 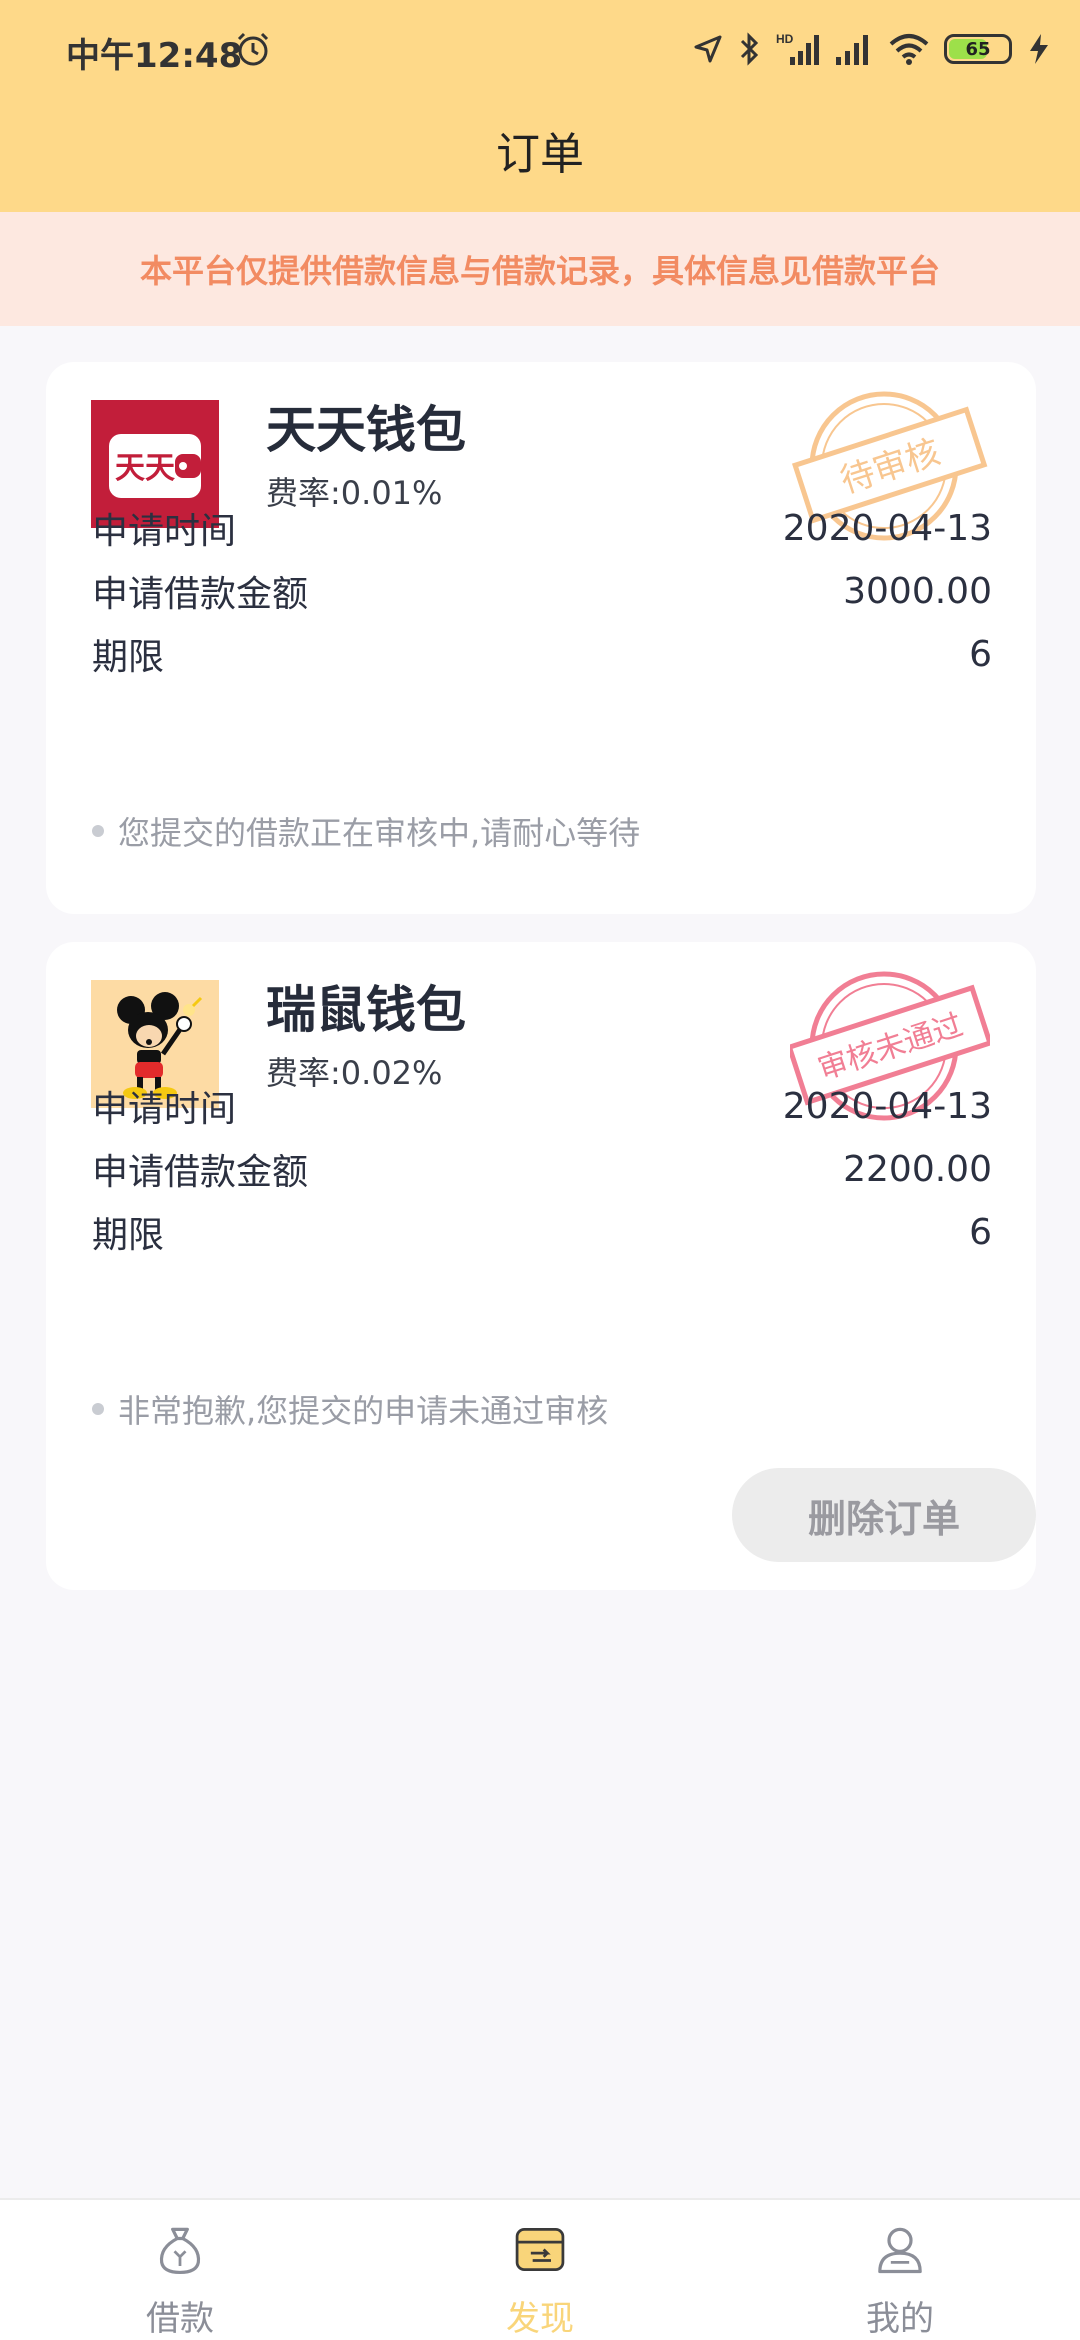 What do you see at coordinates (253, 49) in the screenshot?
I see `alarm-icon` at bounding box center [253, 49].